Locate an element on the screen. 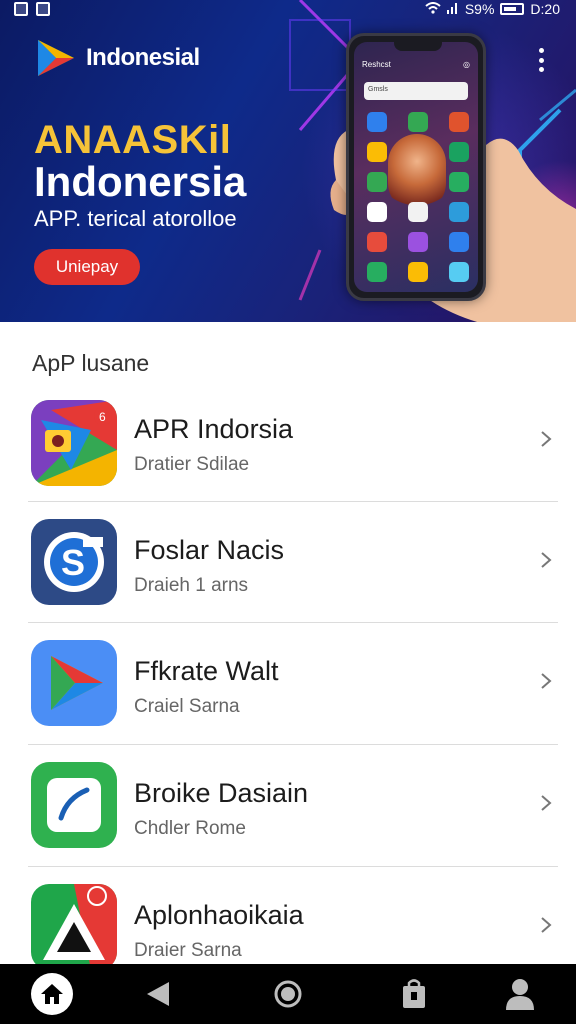 The height and width of the screenshot is (1024, 576). nav-back-button is located at coordinates (158, 994).